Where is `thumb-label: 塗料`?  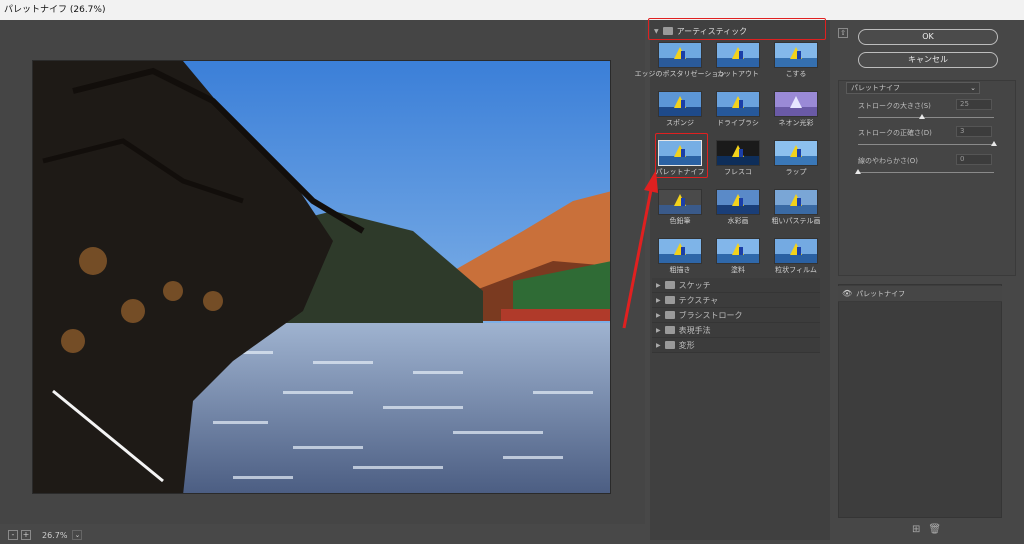 thumb-label: 塗料 is located at coordinates (738, 270).